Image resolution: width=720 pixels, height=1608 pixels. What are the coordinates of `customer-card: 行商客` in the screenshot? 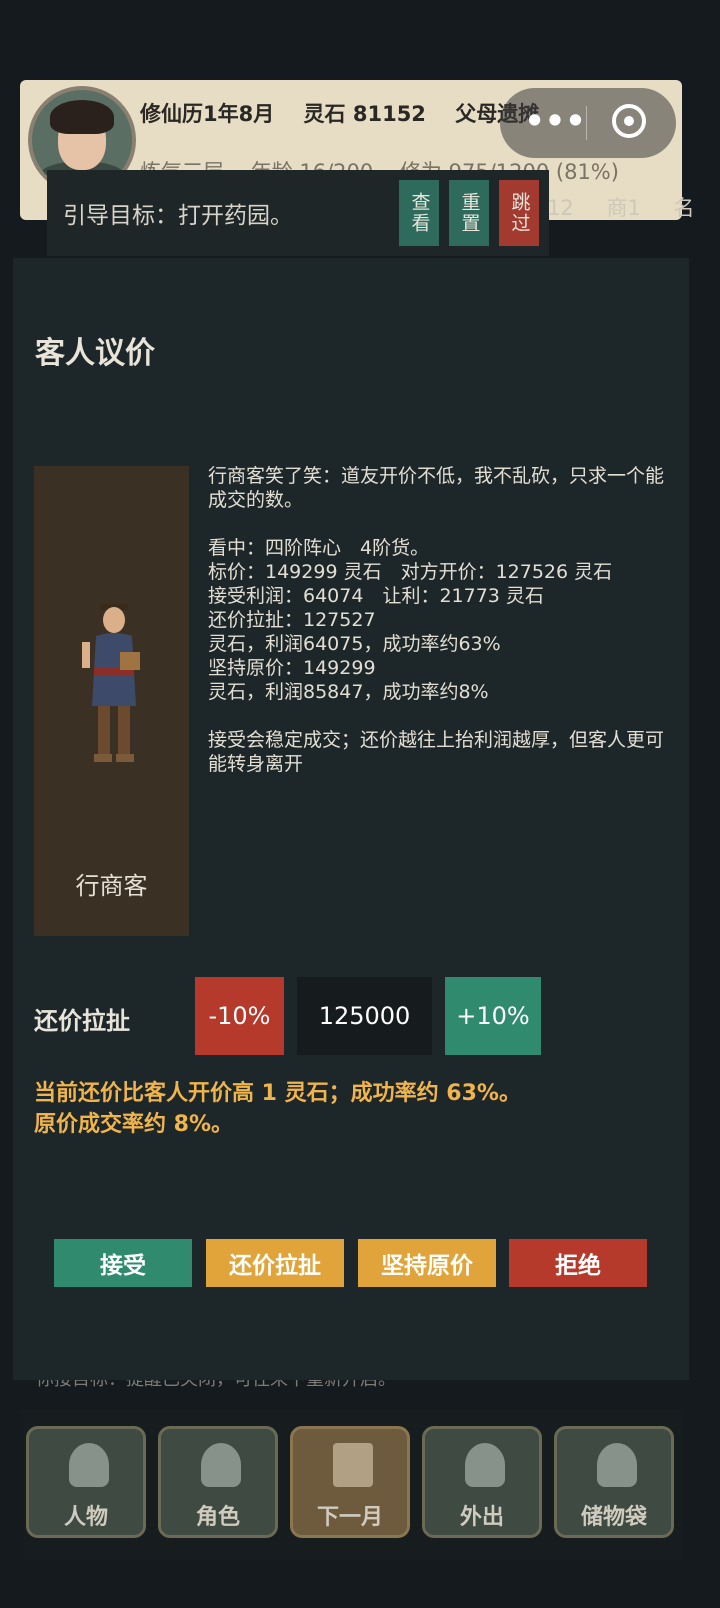 It's located at (111, 701).